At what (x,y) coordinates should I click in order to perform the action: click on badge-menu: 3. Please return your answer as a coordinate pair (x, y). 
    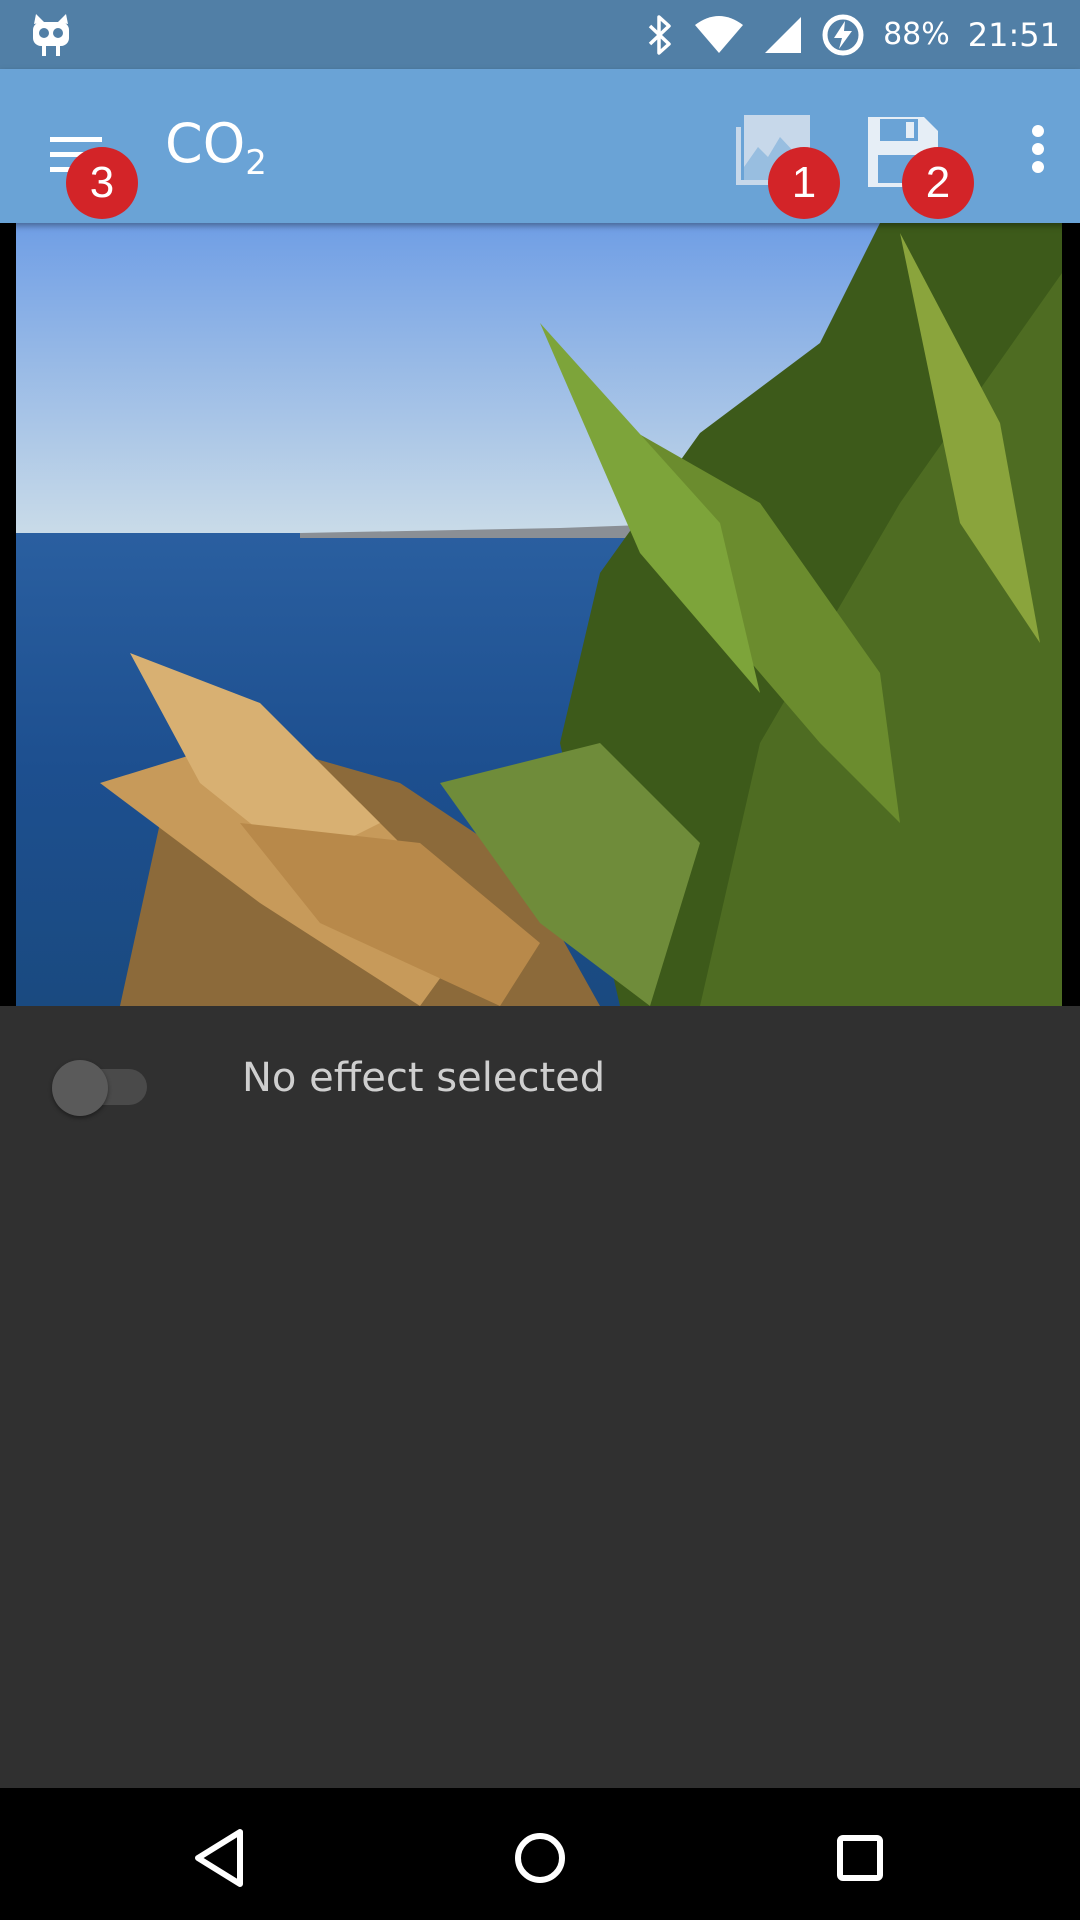
    Looking at the image, I should click on (102, 183).